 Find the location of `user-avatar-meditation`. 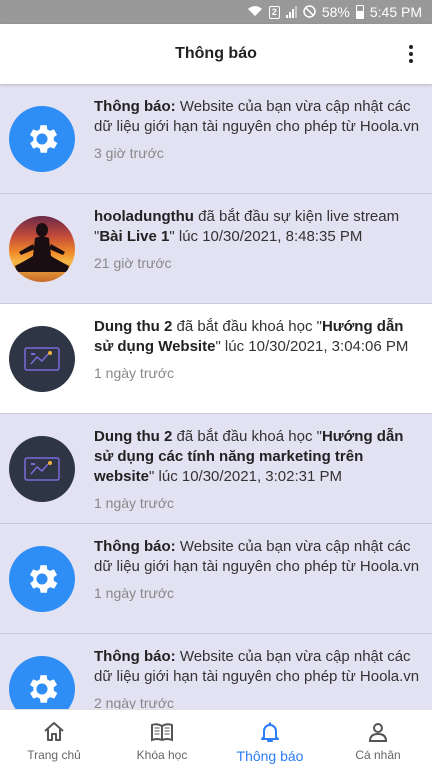

user-avatar-meditation is located at coordinates (42, 249).